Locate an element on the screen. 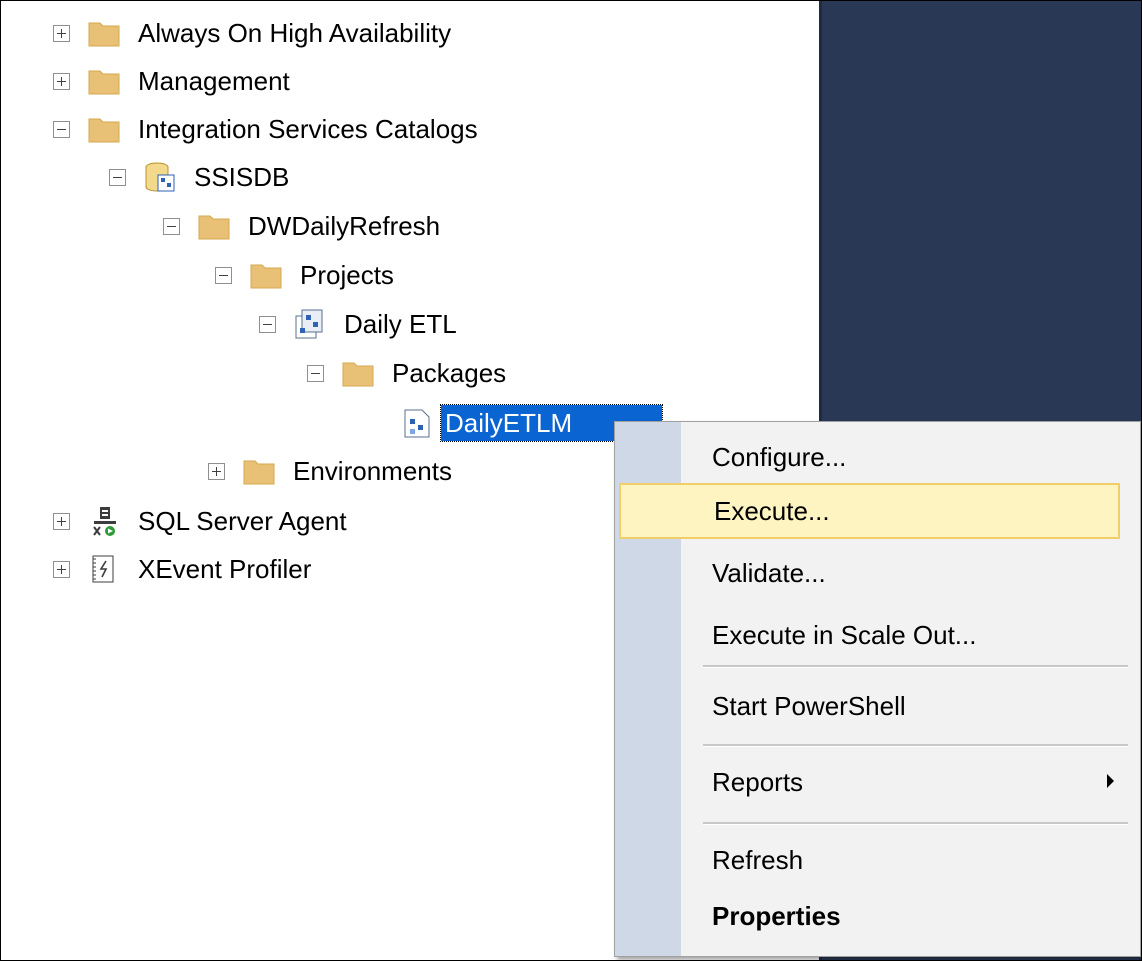  tree-node-integration-services-catalogs: Integration Services Catalogs is located at coordinates (267, 129).